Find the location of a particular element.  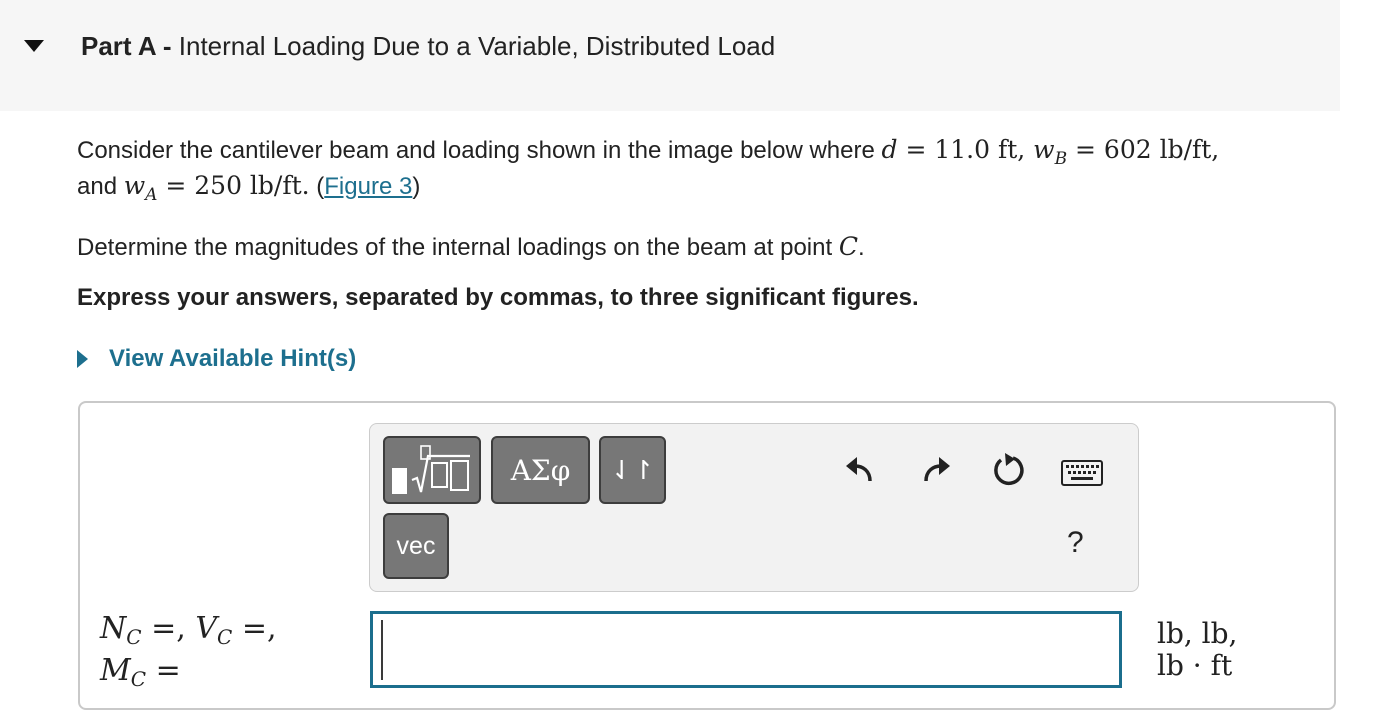

figure-link: Figure 3 is located at coordinates (368, 186).